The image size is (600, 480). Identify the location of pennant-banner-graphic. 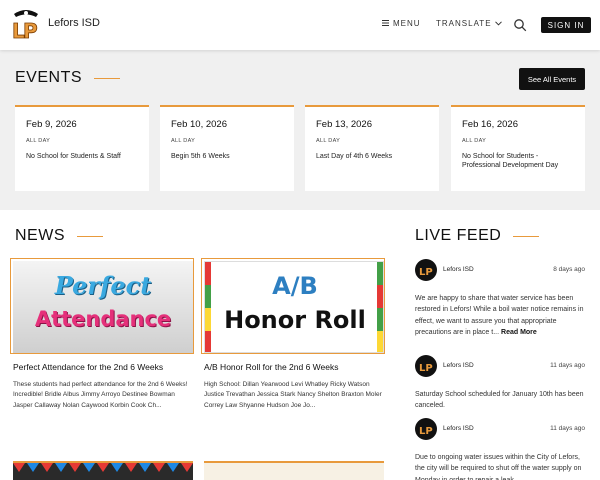
(103, 467).